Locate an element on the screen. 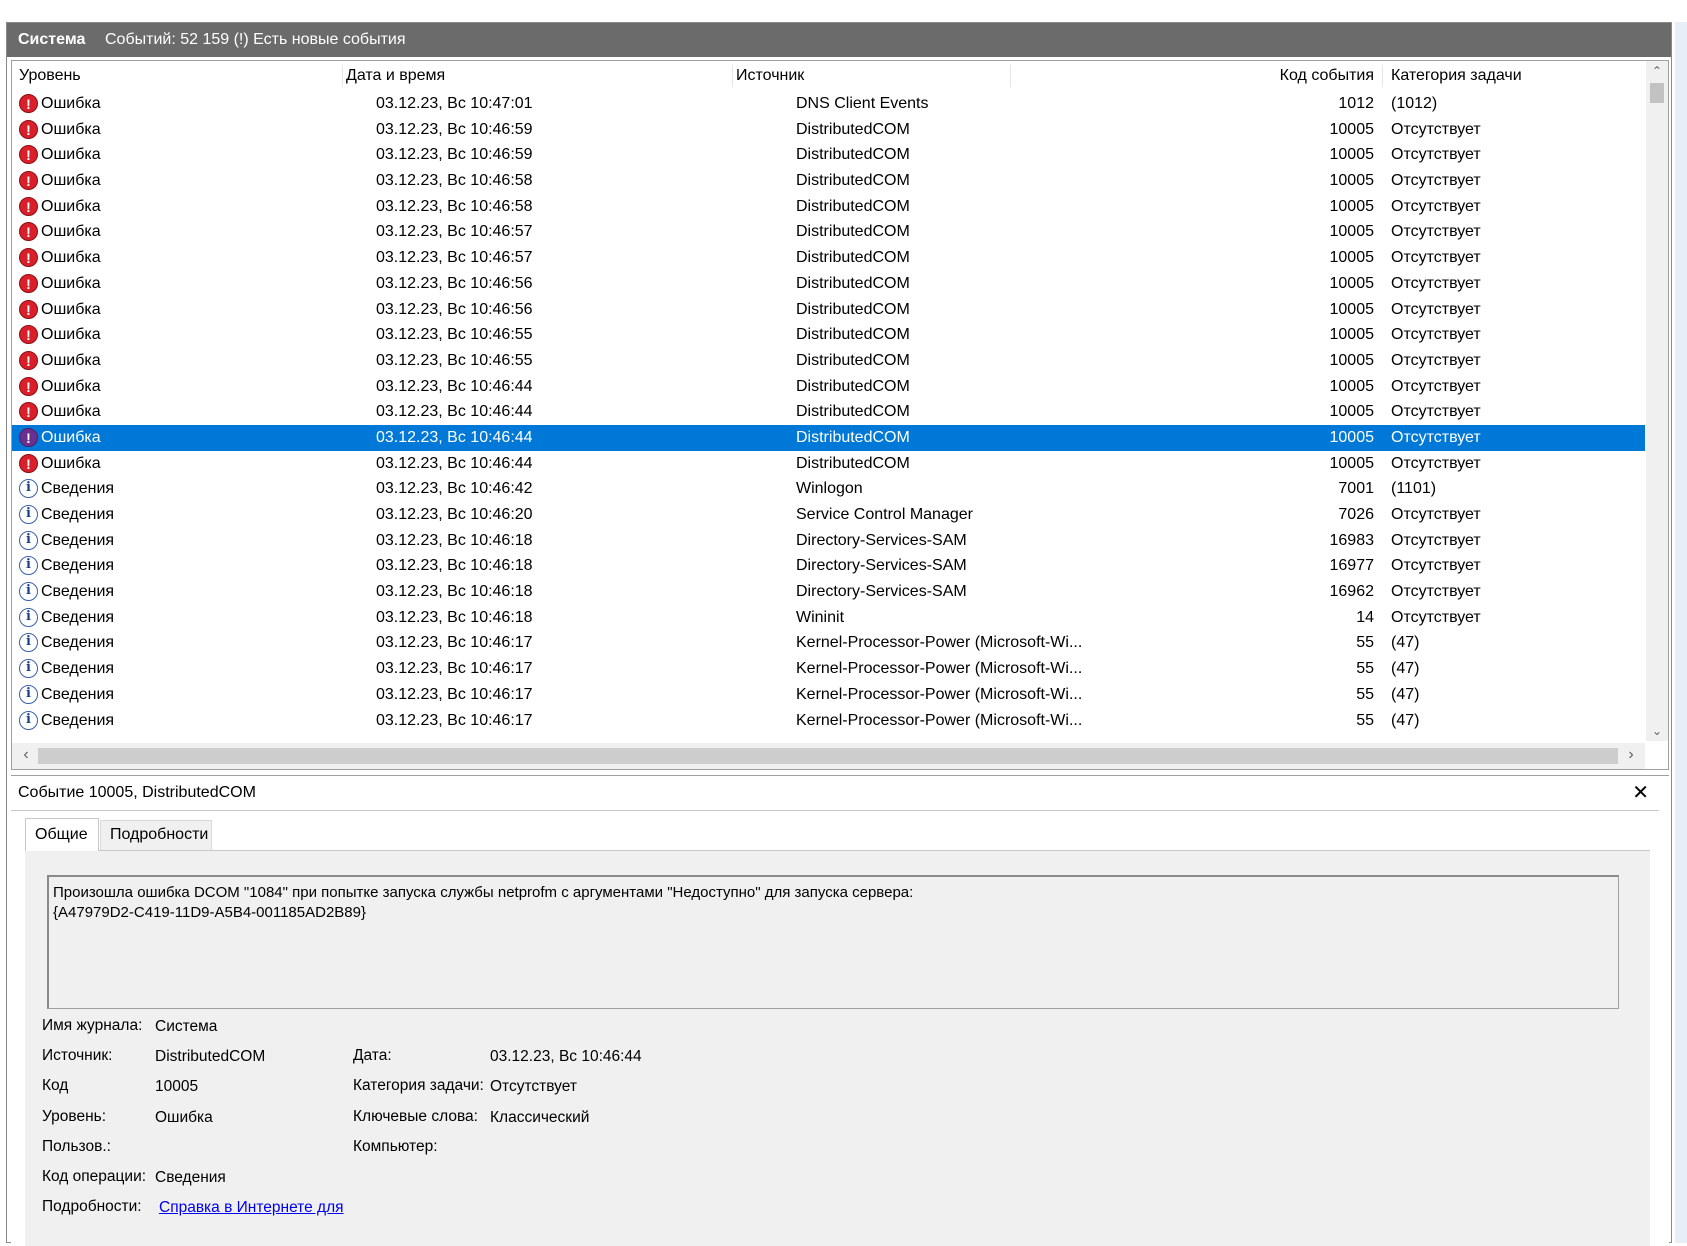 This screenshot has width=1687, height=1246. category-cell: (47) is located at coordinates (1405, 669).